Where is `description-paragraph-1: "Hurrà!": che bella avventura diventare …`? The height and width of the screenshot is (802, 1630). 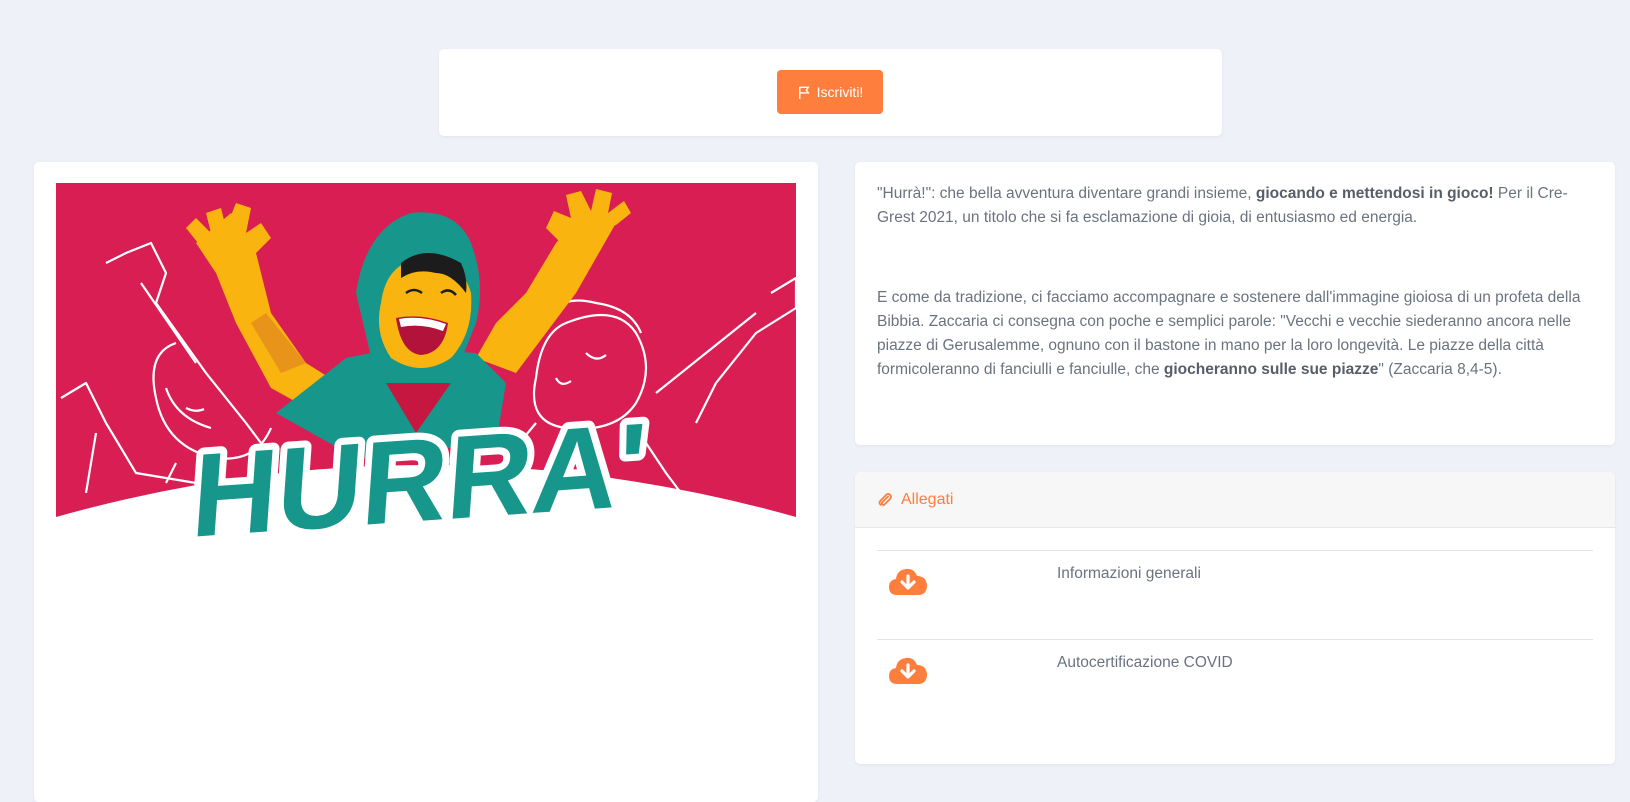 description-paragraph-1: "Hurrà!": che bella avventura diventare … is located at coordinates (1237, 206).